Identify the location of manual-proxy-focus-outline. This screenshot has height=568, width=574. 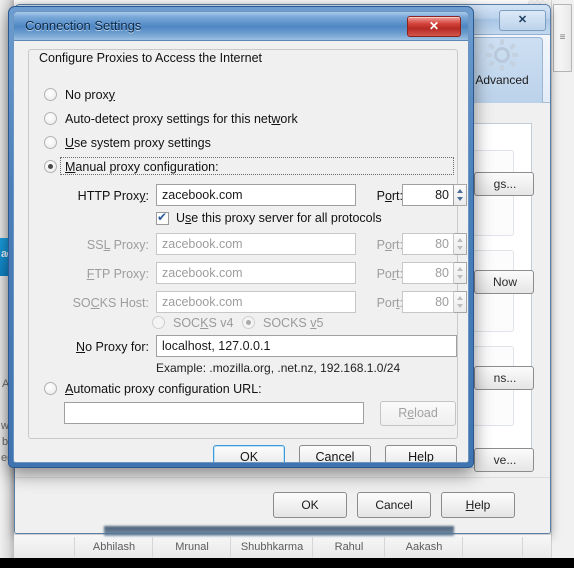
(257, 166).